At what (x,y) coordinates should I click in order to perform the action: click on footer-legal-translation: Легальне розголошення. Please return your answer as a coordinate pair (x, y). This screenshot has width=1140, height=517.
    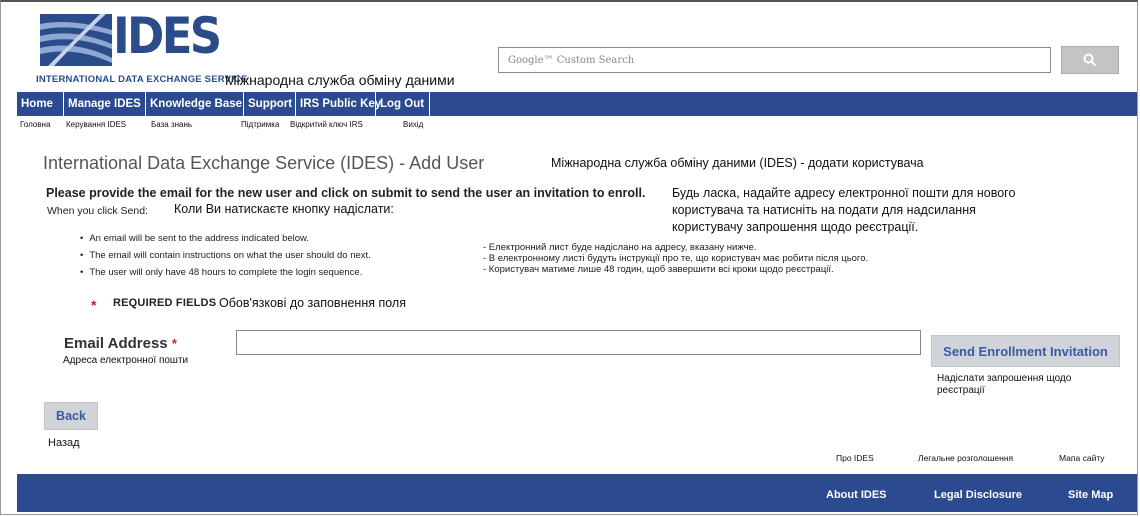
    Looking at the image, I should click on (966, 458).